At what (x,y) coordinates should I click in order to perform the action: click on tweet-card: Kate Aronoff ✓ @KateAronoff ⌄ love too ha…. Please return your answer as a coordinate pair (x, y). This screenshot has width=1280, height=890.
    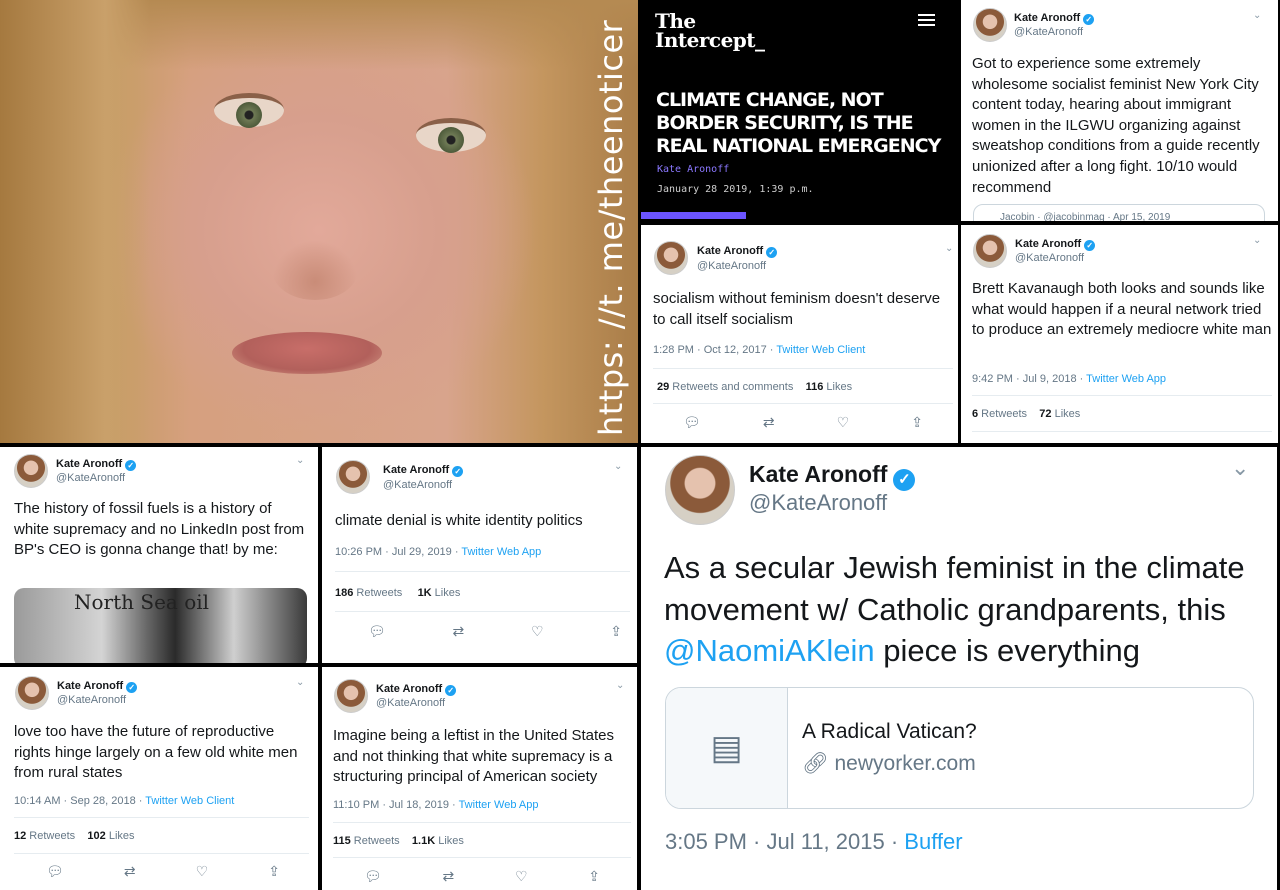
    Looking at the image, I should click on (159, 778).